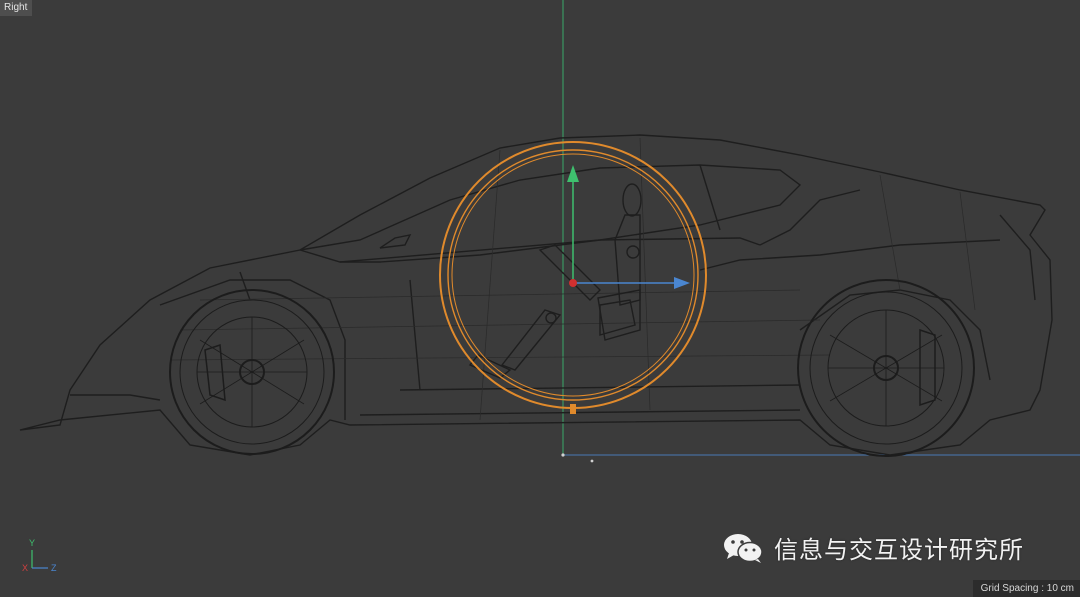 This screenshot has height=597, width=1080. What do you see at coordinates (573, 173) in the screenshot?
I see `y-axis-handle-icon` at bounding box center [573, 173].